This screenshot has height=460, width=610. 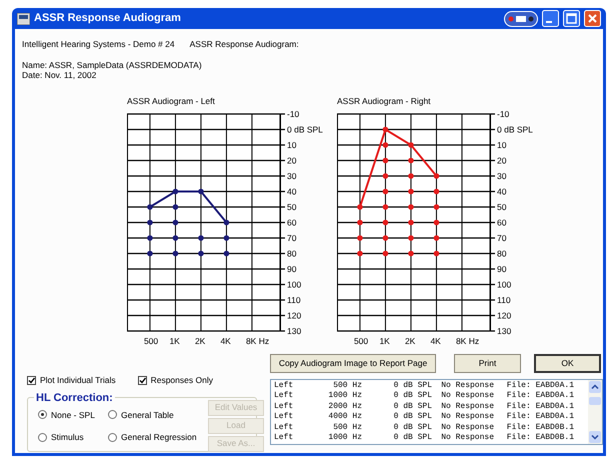 I want to click on frequency-cell-text: 2000 Hz, so click(x=344, y=407).